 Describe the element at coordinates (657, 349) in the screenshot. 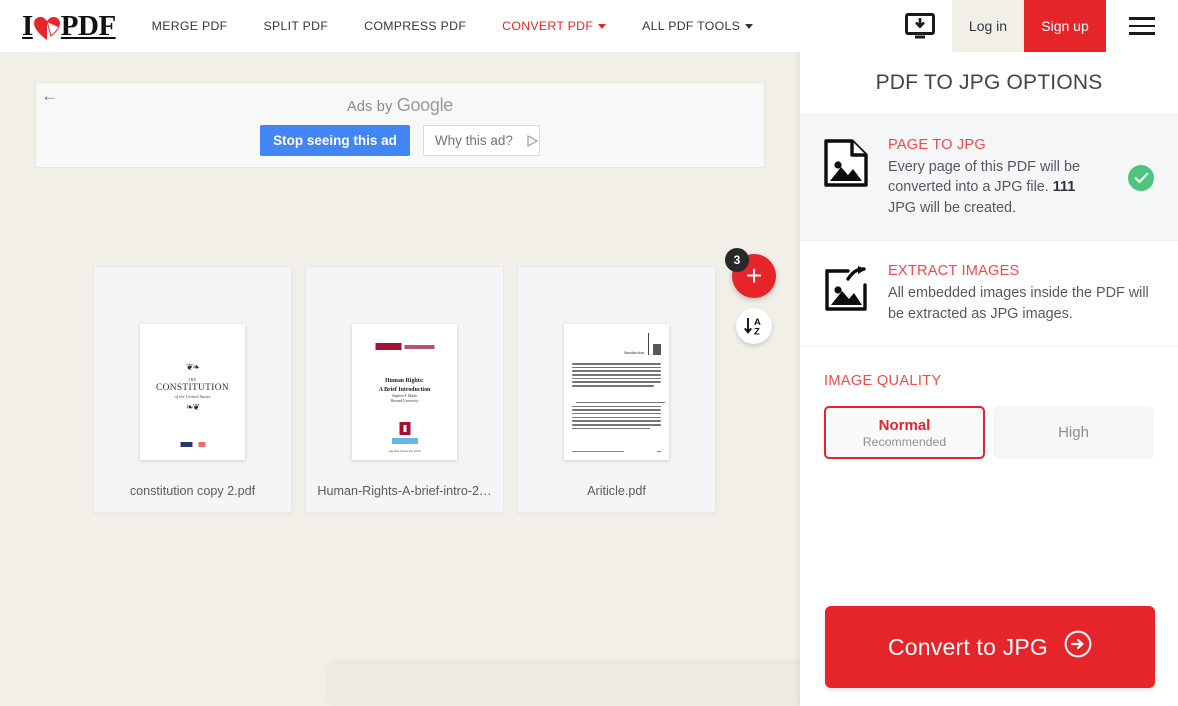

I see `crest-icon` at that location.